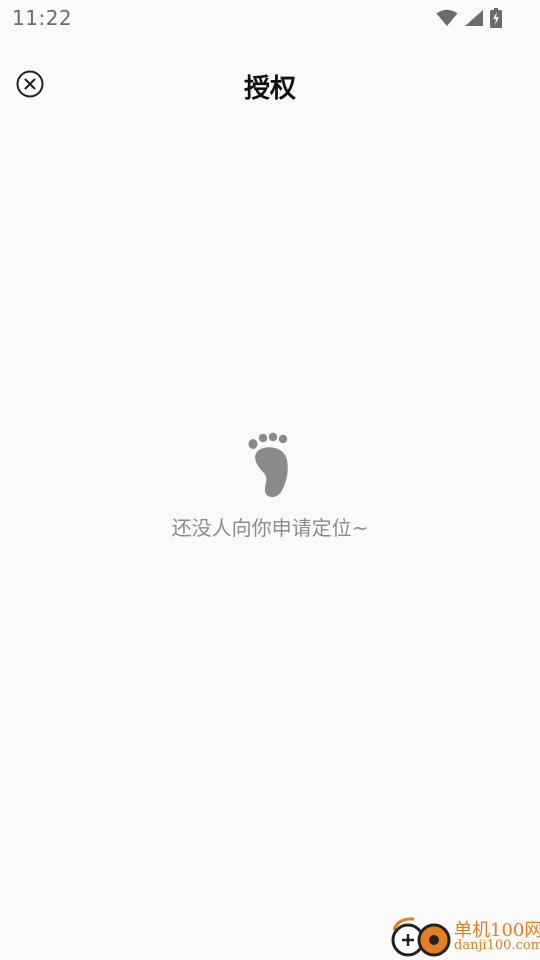 The image size is (540, 960). What do you see at coordinates (497, 945) in the screenshot?
I see `watermark-domain: danji100.com` at bounding box center [497, 945].